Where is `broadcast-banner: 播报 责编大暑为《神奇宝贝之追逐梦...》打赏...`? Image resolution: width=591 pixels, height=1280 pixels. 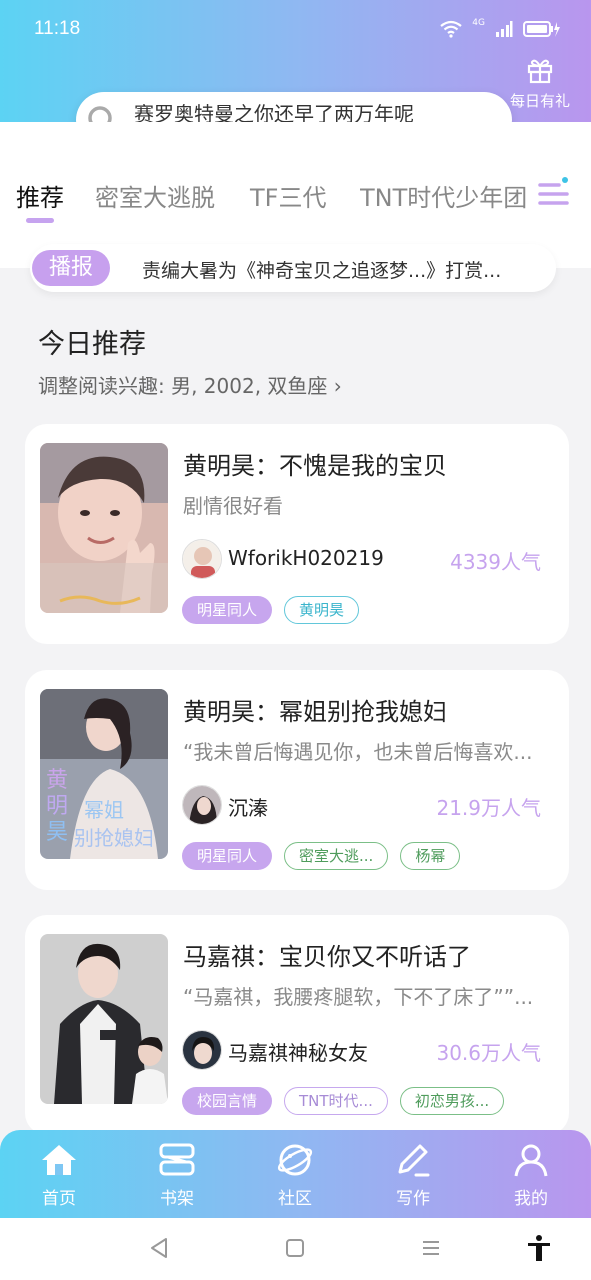 broadcast-banner: 播报 责编大暑为《神奇宝贝之追逐梦...》打赏... is located at coordinates (293, 268).